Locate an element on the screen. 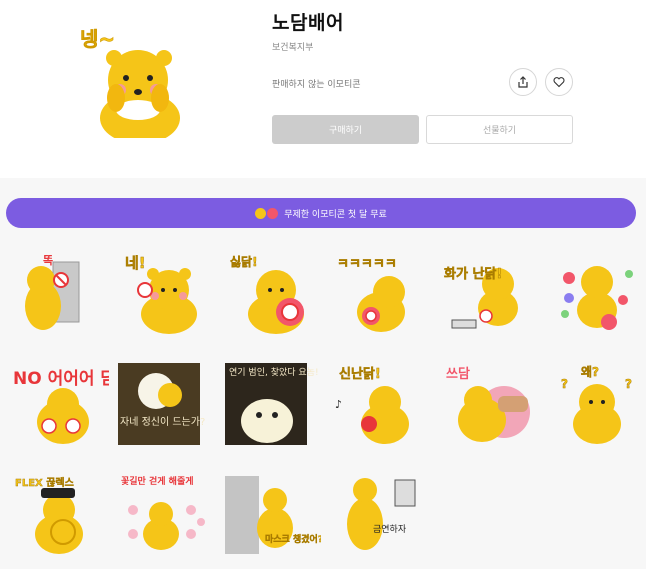  gift-button: 선물하기 is located at coordinates (499, 129).